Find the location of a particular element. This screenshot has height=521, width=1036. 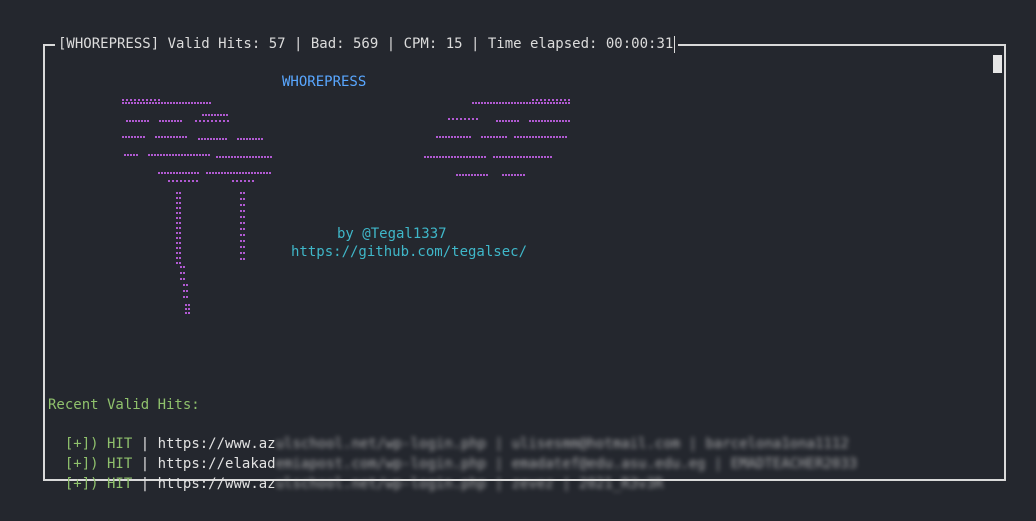

hit-tag: [+]) HIT is located at coordinates (98, 484).